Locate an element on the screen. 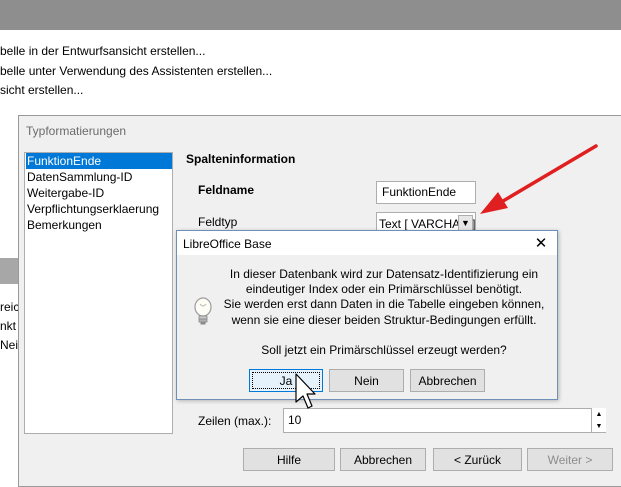 The width and height of the screenshot is (621, 487). background-panel-strip is located at coordinates (9, 271).